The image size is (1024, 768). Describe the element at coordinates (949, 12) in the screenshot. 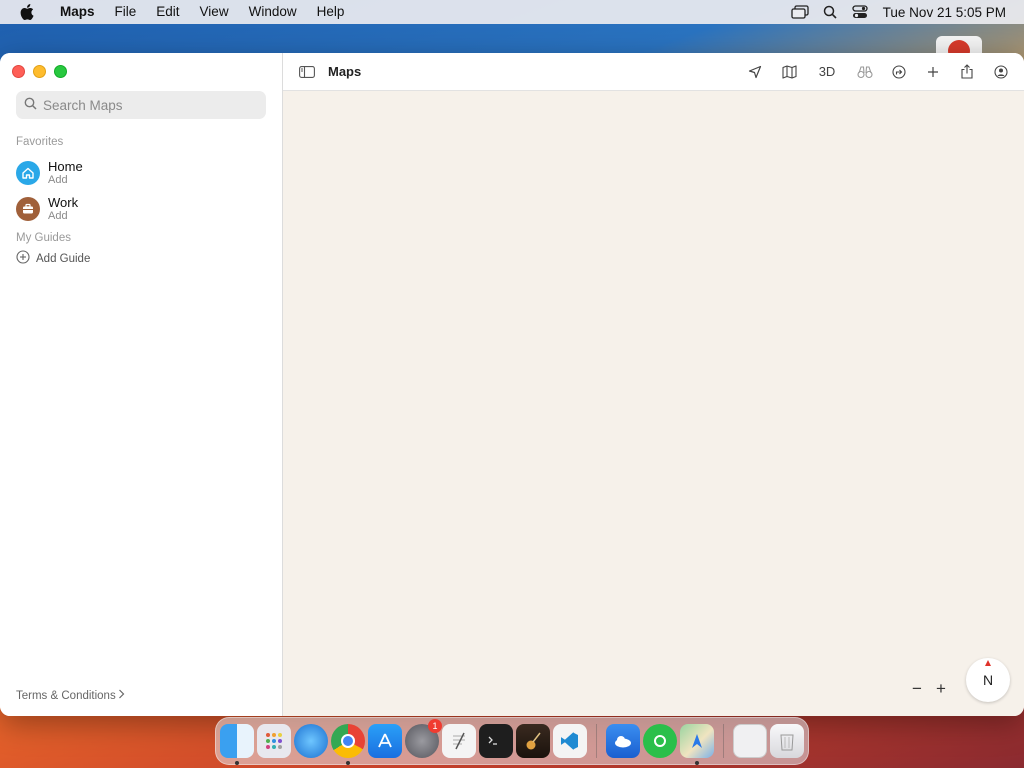

I see `menu-clock: Tue Nov 21 5:05 PM` at that location.